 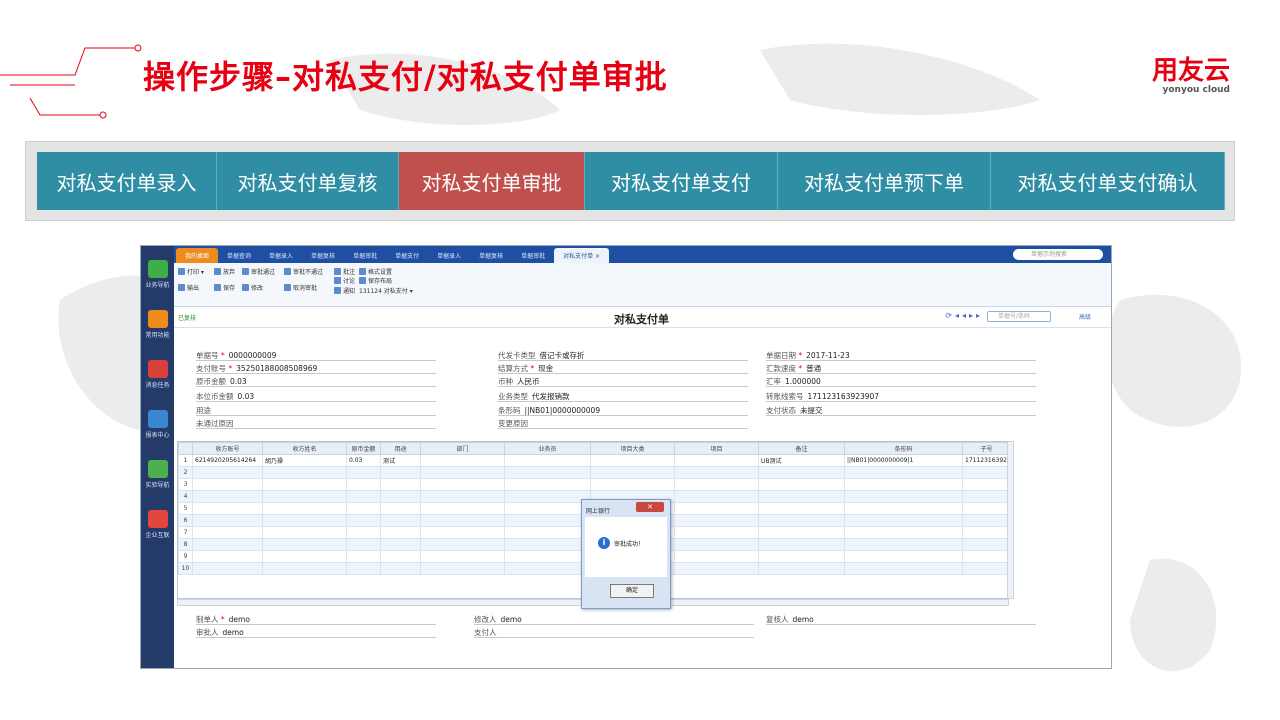 I want to click on tab-review-2: 单据复核, so click(x=491, y=255).